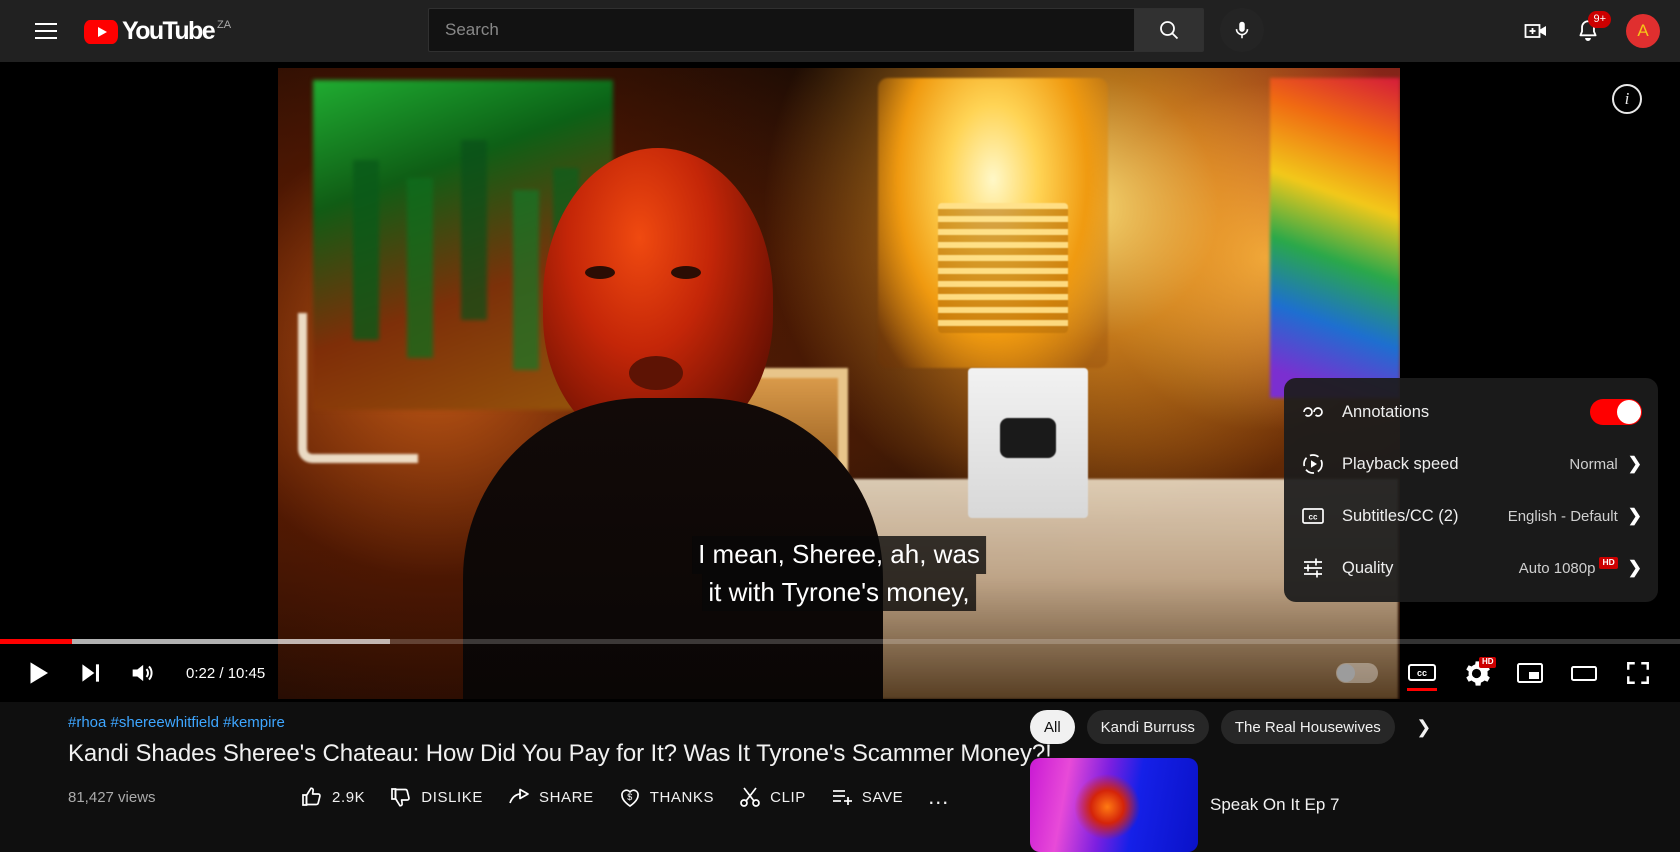 Image resolution: width=1680 pixels, height=852 pixels. Describe the element at coordinates (1616, 412) in the screenshot. I see `annotations-toggle` at that location.